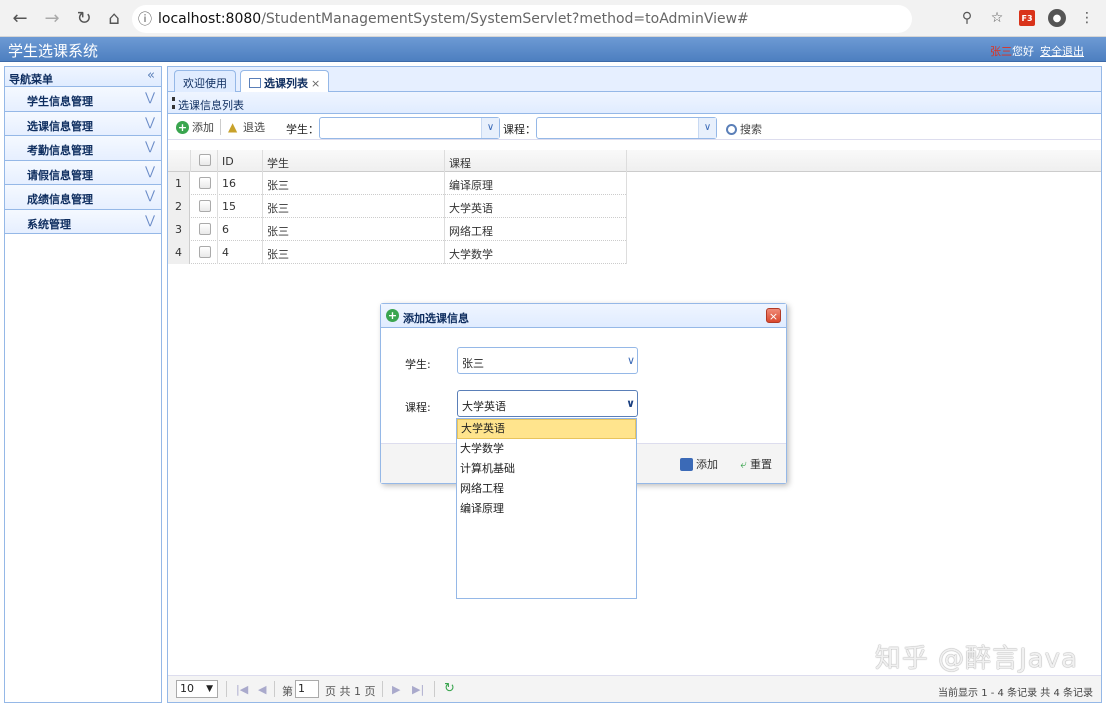 Image resolution: width=1106 pixels, height=703 pixels. Describe the element at coordinates (773, 315) in the screenshot. I see `close-icon: ×` at that location.